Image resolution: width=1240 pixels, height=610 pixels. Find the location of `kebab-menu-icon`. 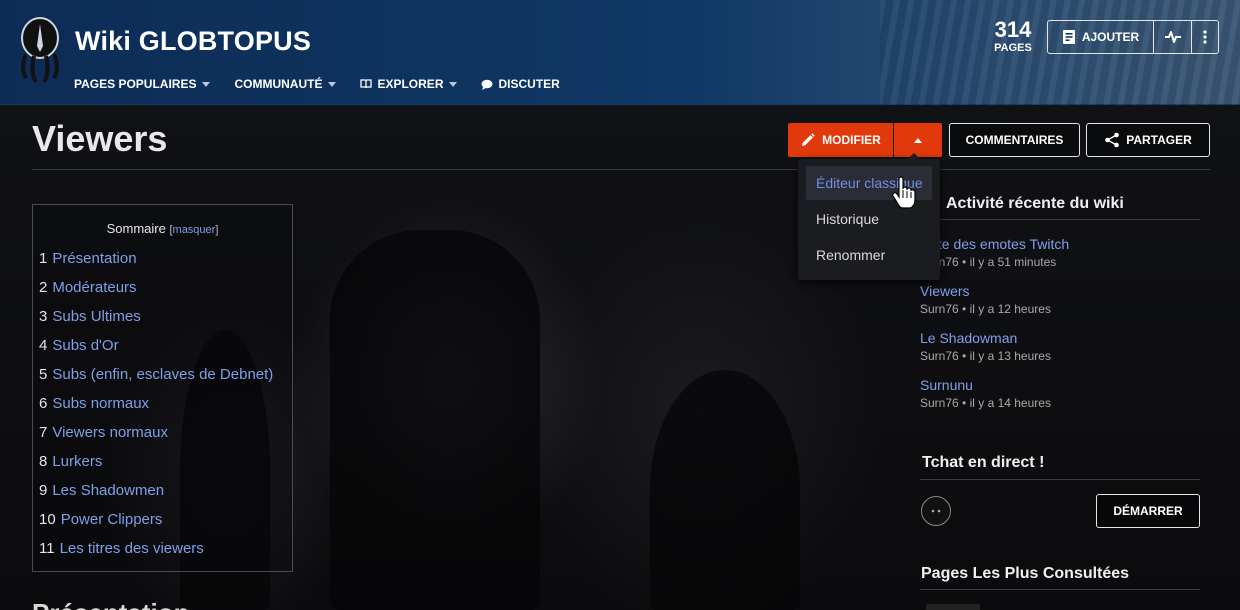

kebab-menu-icon is located at coordinates (1205, 37).